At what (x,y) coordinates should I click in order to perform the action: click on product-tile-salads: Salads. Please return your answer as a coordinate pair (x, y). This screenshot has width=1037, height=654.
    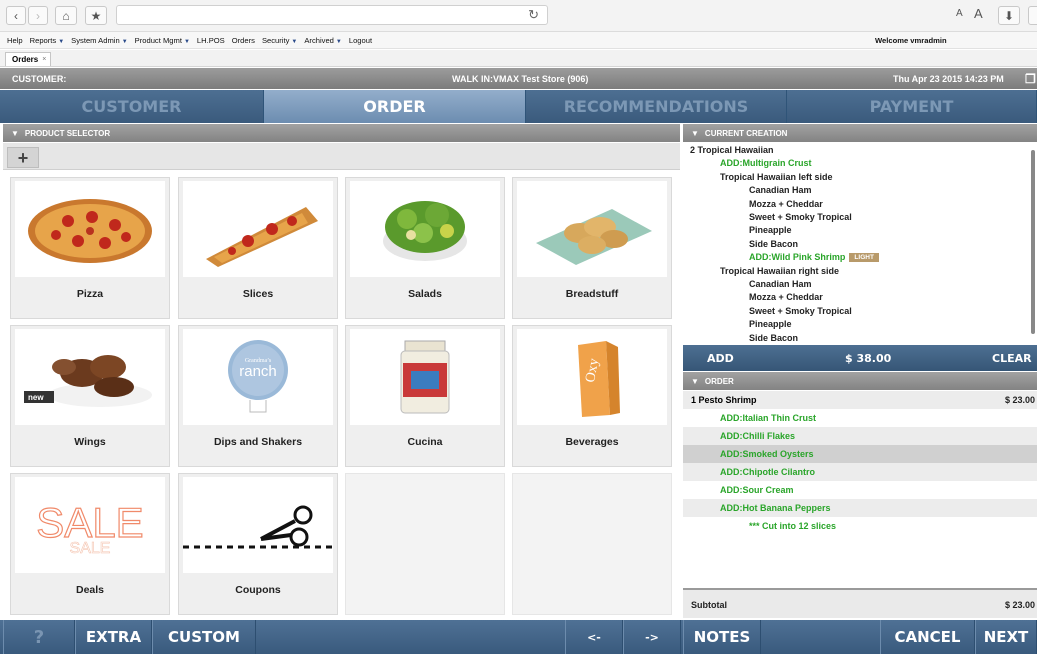
    Looking at the image, I should click on (425, 248).